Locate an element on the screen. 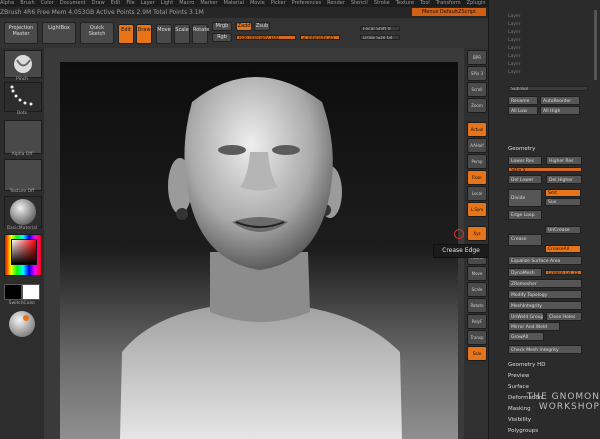 This screenshot has height=439, width=600. stroke-thumbnail is located at coordinates (23, 97).